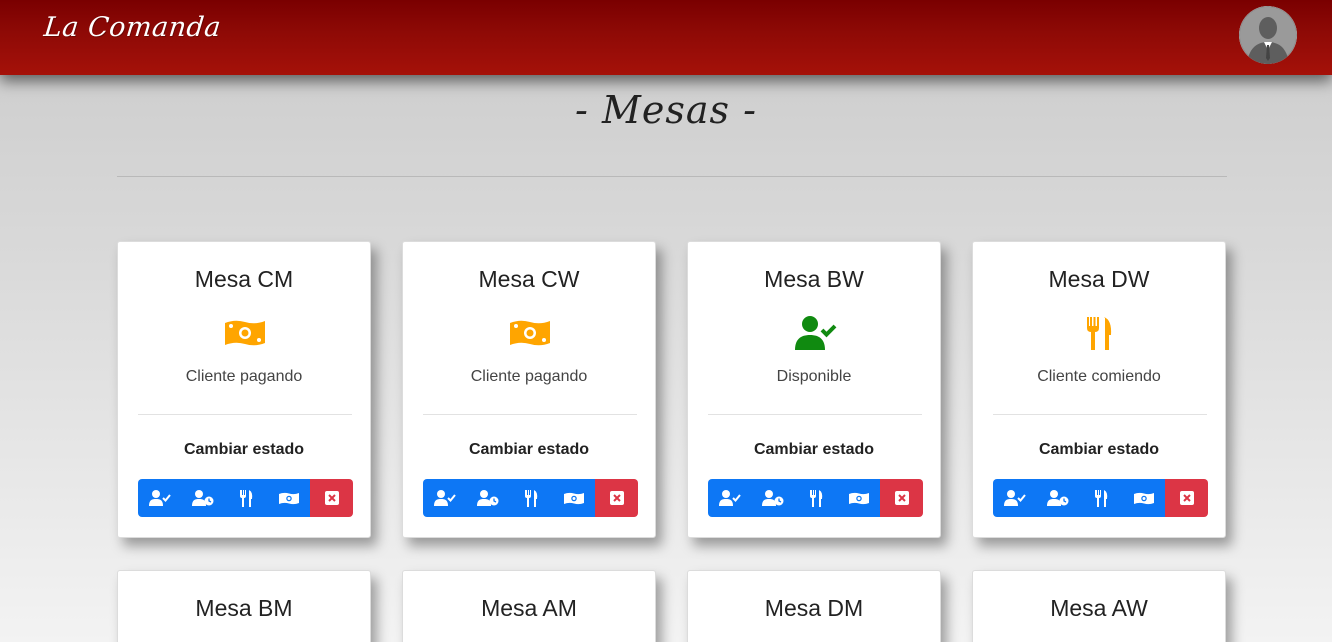 This screenshot has width=1332, height=642. Describe the element at coordinates (672, 176) in the screenshot. I see `title-divider` at that location.